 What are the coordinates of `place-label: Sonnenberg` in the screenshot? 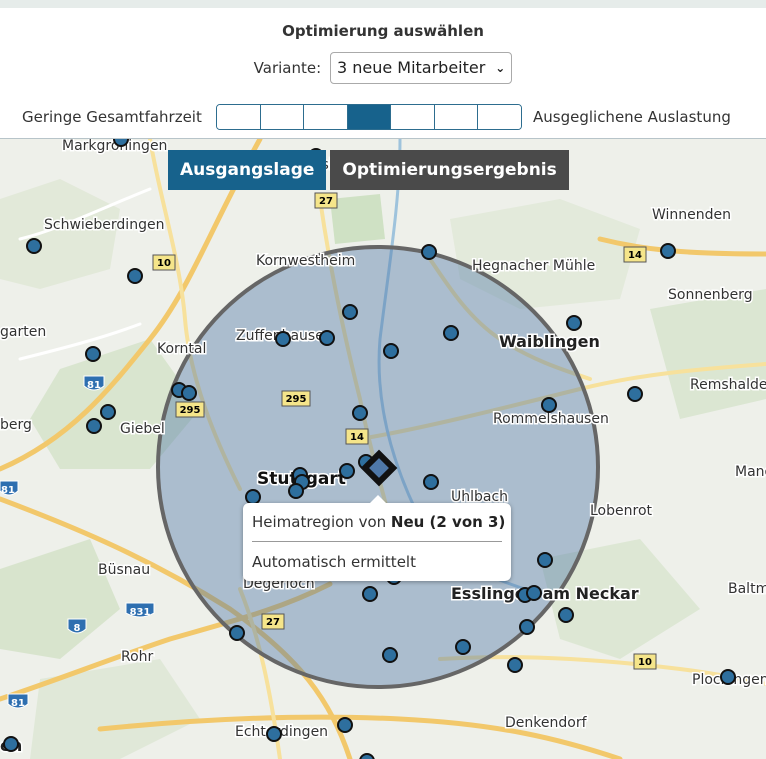 It's located at (710, 295).